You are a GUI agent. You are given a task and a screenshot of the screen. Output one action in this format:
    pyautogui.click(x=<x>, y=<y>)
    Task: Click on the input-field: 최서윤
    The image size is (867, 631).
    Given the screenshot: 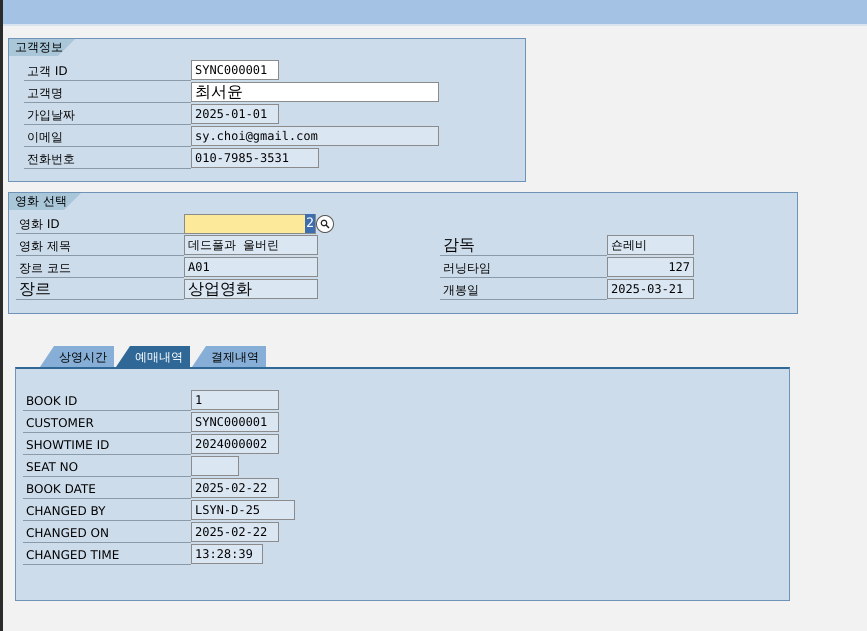 What is the action you would take?
    pyautogui.click(x=315, y=92)
    